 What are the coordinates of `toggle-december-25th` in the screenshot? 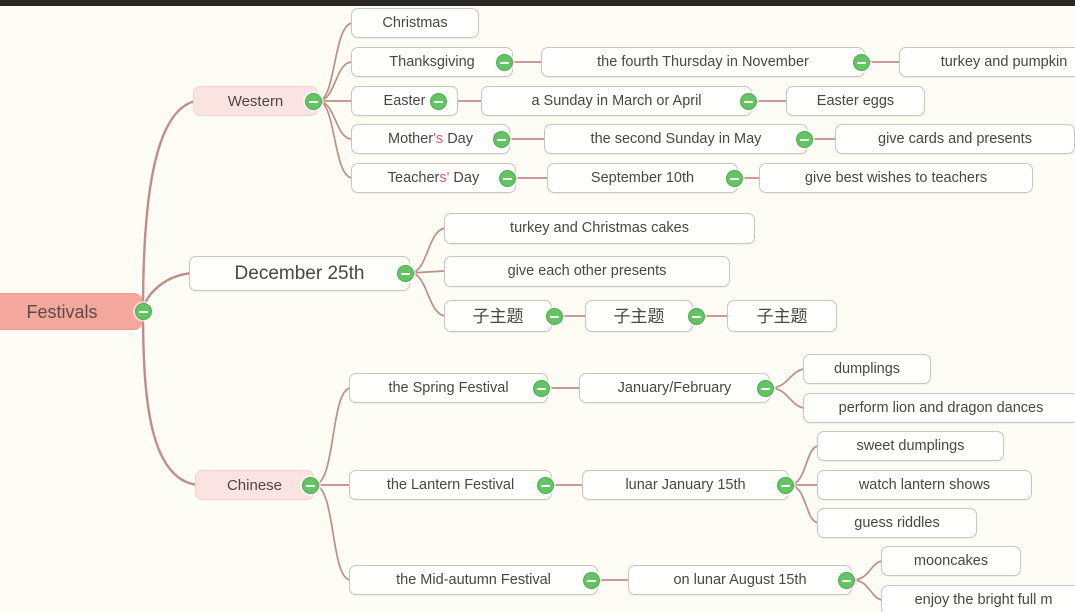 It's located at (405, 273).